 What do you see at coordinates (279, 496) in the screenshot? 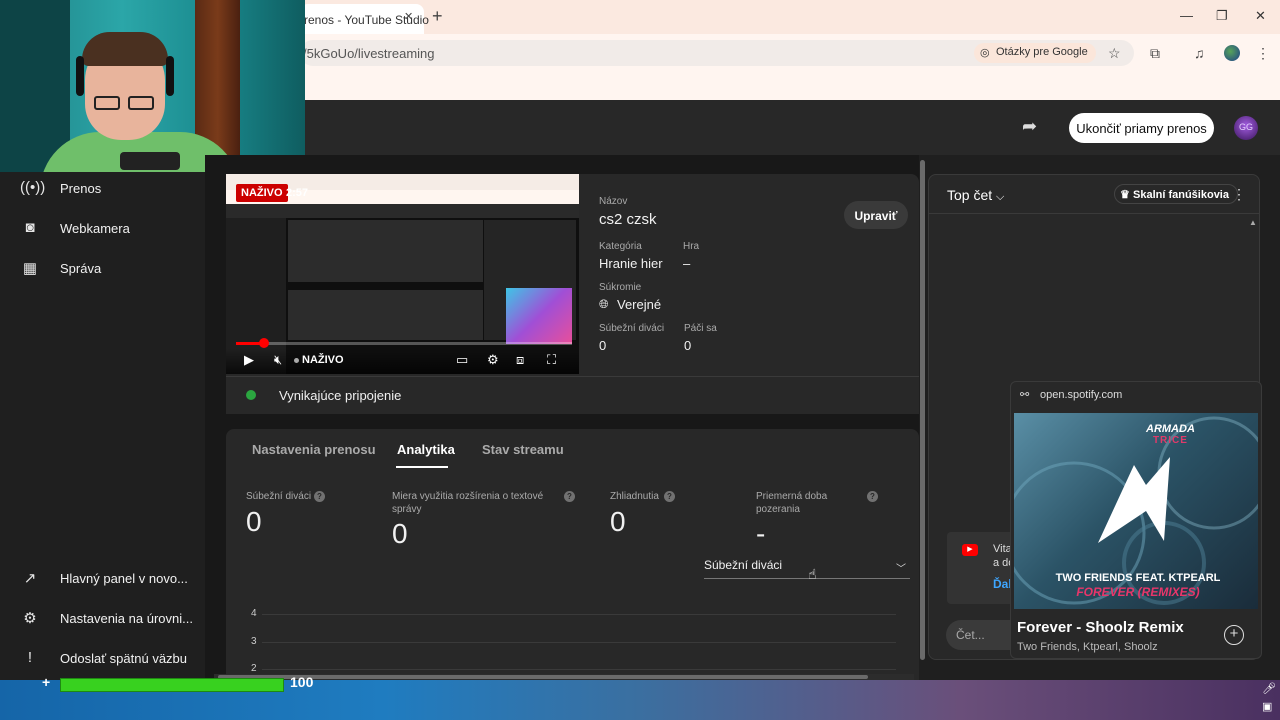
I see `metric-label: Súbežní diváci` at bounding box center [279, 496].